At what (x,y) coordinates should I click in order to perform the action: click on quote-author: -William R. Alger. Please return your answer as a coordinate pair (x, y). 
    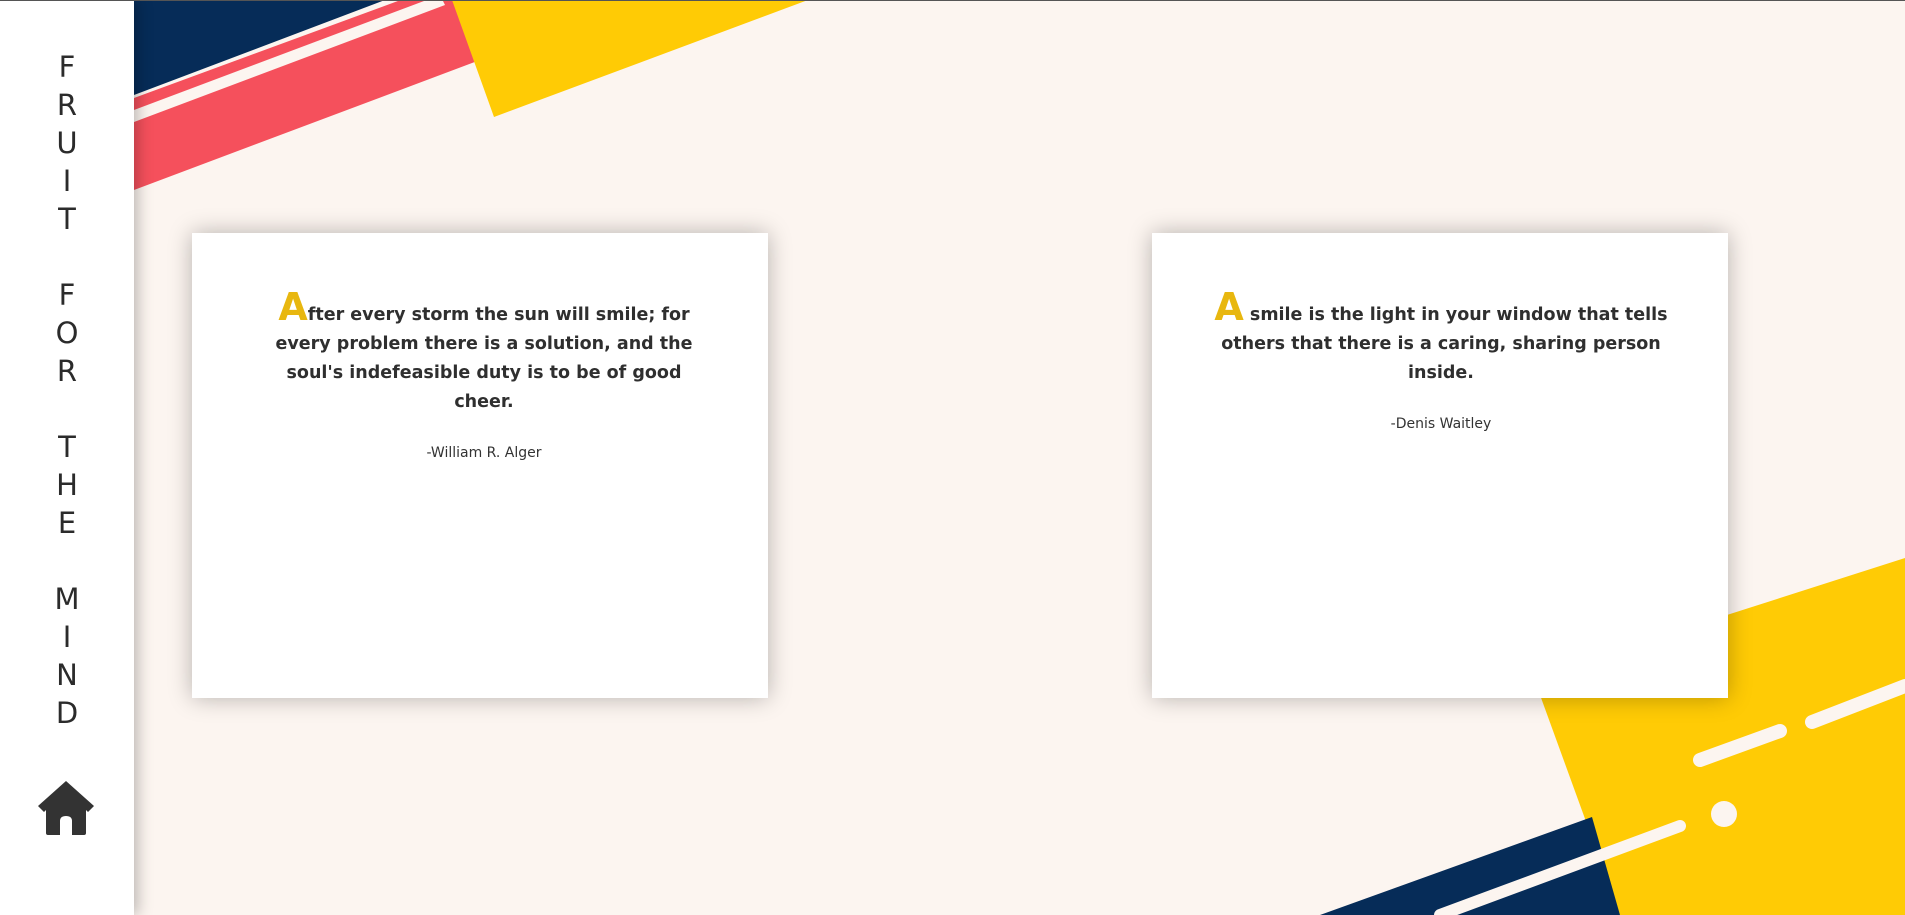
    Looking at the image, I should click on (484, 453).